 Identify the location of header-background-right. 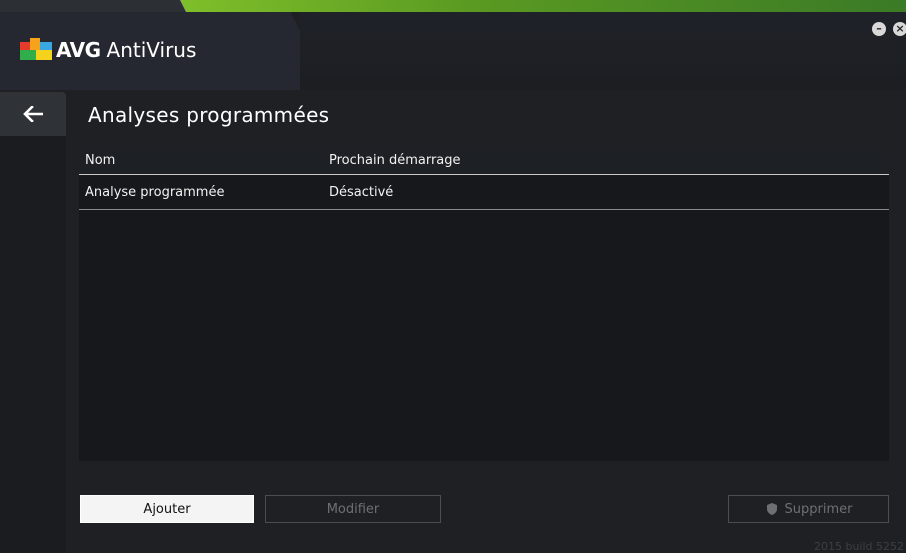
(603, 51).